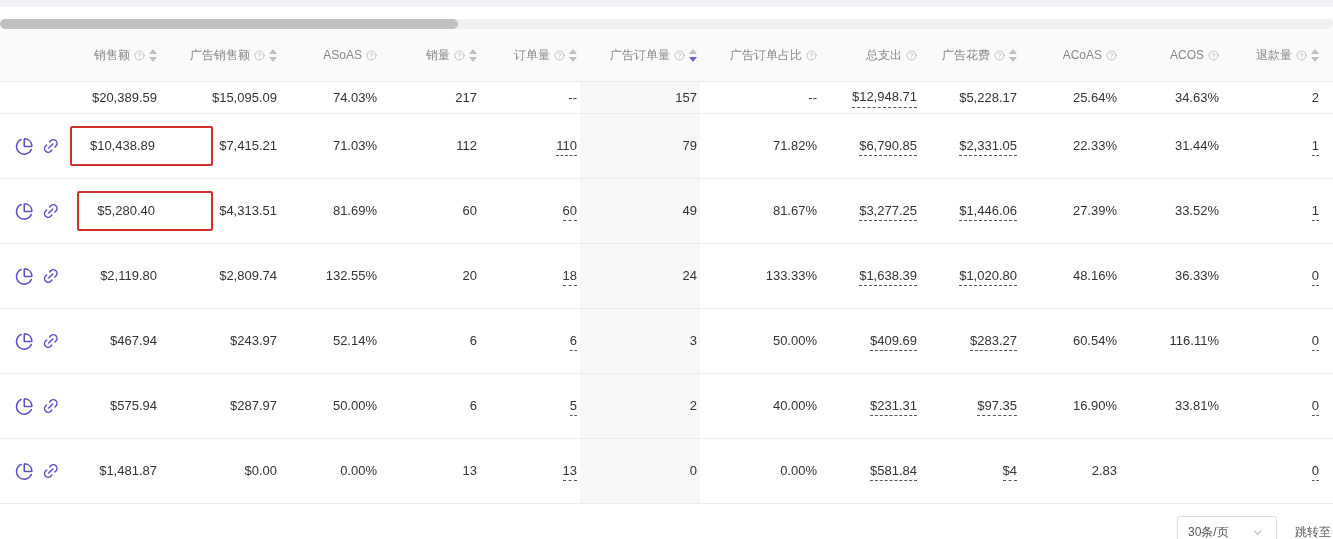 Image resolution: width=1333 pixels, height=539 pixels. What do you see at coordinates (791, 276) in the screenshot?
I see `table-cell-text: 133.33%` at bounding box center [791, 276].